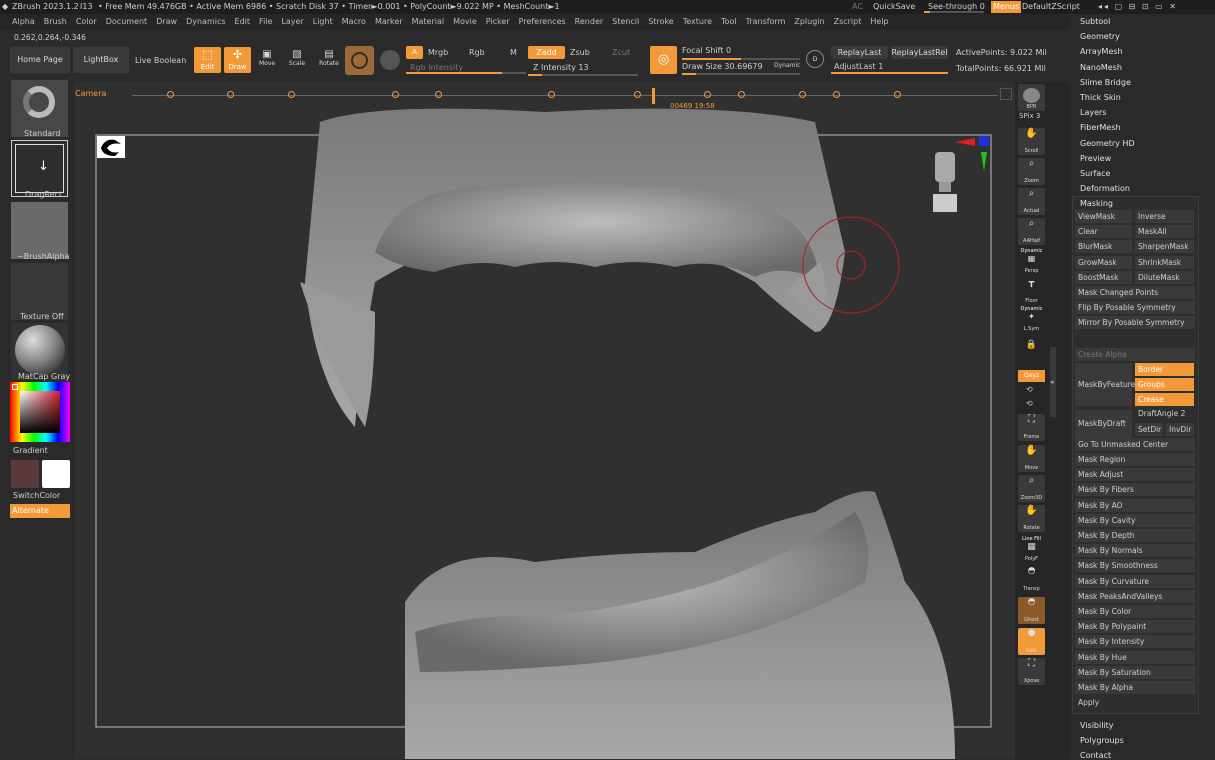  Describe the element at coordinates (1149, 429) in the screenshot. I see `set-dir-button: SetDir` at that location.